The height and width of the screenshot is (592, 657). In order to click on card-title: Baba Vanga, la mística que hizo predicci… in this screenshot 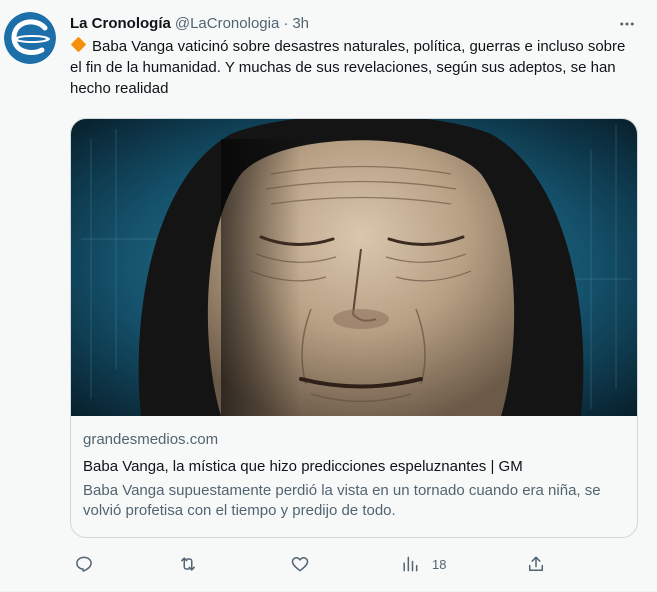, I will do `click(303, 466)`.